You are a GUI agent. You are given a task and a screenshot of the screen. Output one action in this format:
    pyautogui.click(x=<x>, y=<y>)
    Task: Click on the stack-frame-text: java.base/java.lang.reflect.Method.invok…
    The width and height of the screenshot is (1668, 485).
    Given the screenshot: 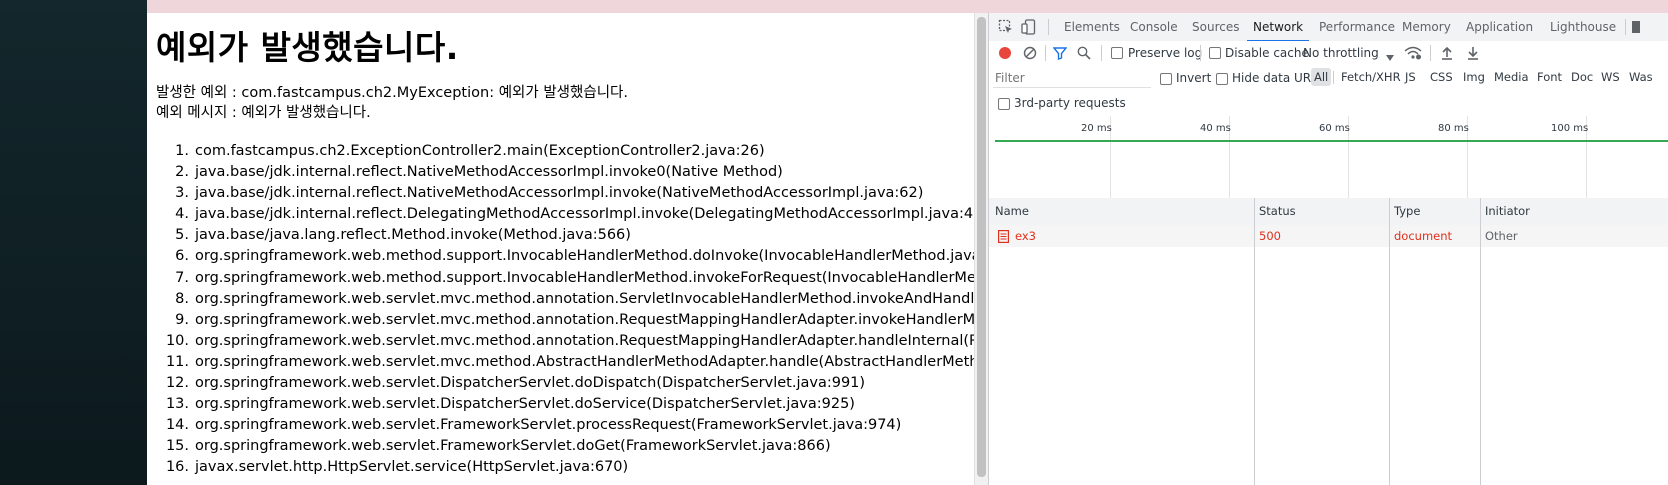 What is the action you would take?
    pyautogui.click(x=413, y=235)
    